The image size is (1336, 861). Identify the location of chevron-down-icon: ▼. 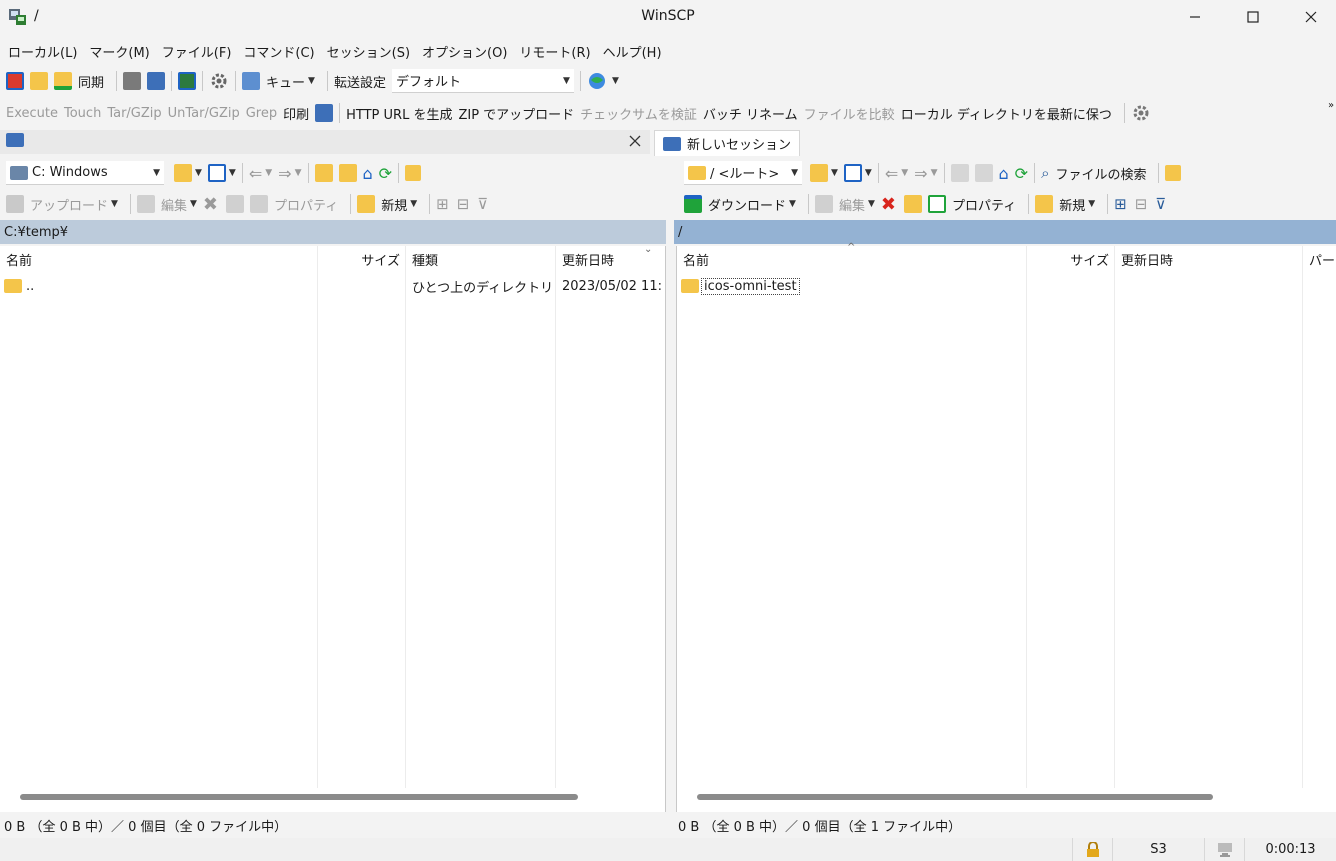
(615, 81).